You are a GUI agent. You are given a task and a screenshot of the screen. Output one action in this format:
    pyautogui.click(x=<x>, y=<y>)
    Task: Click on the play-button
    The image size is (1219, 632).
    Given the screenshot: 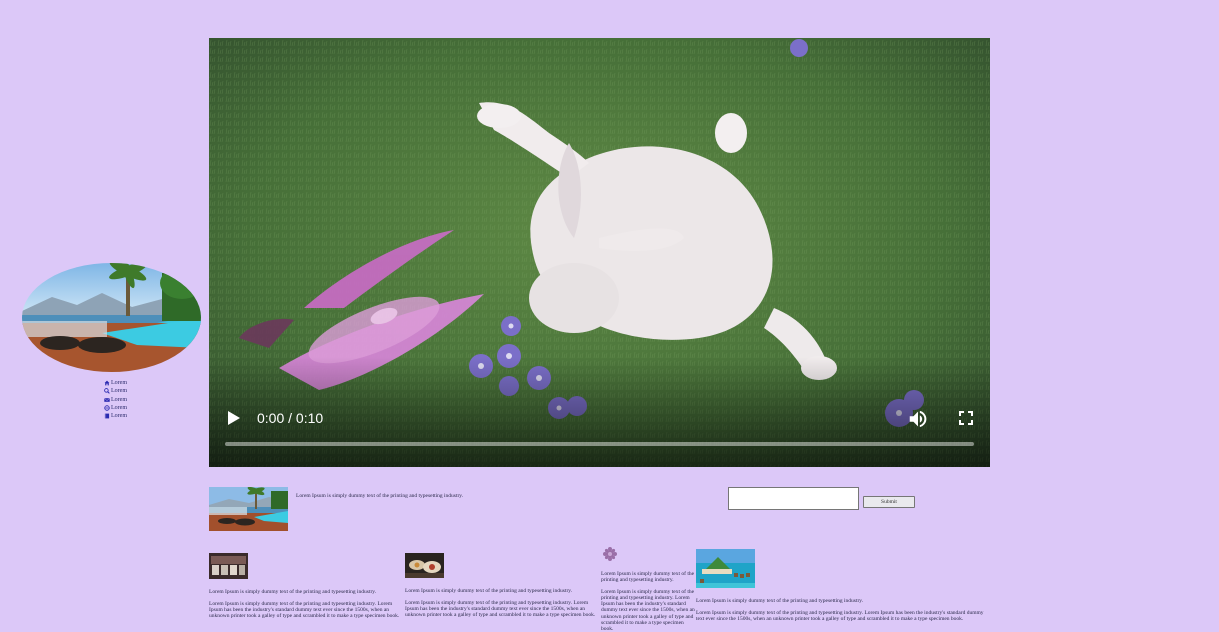 What is the action you would take?
    pyautogui.click(x=234, y=418)
    